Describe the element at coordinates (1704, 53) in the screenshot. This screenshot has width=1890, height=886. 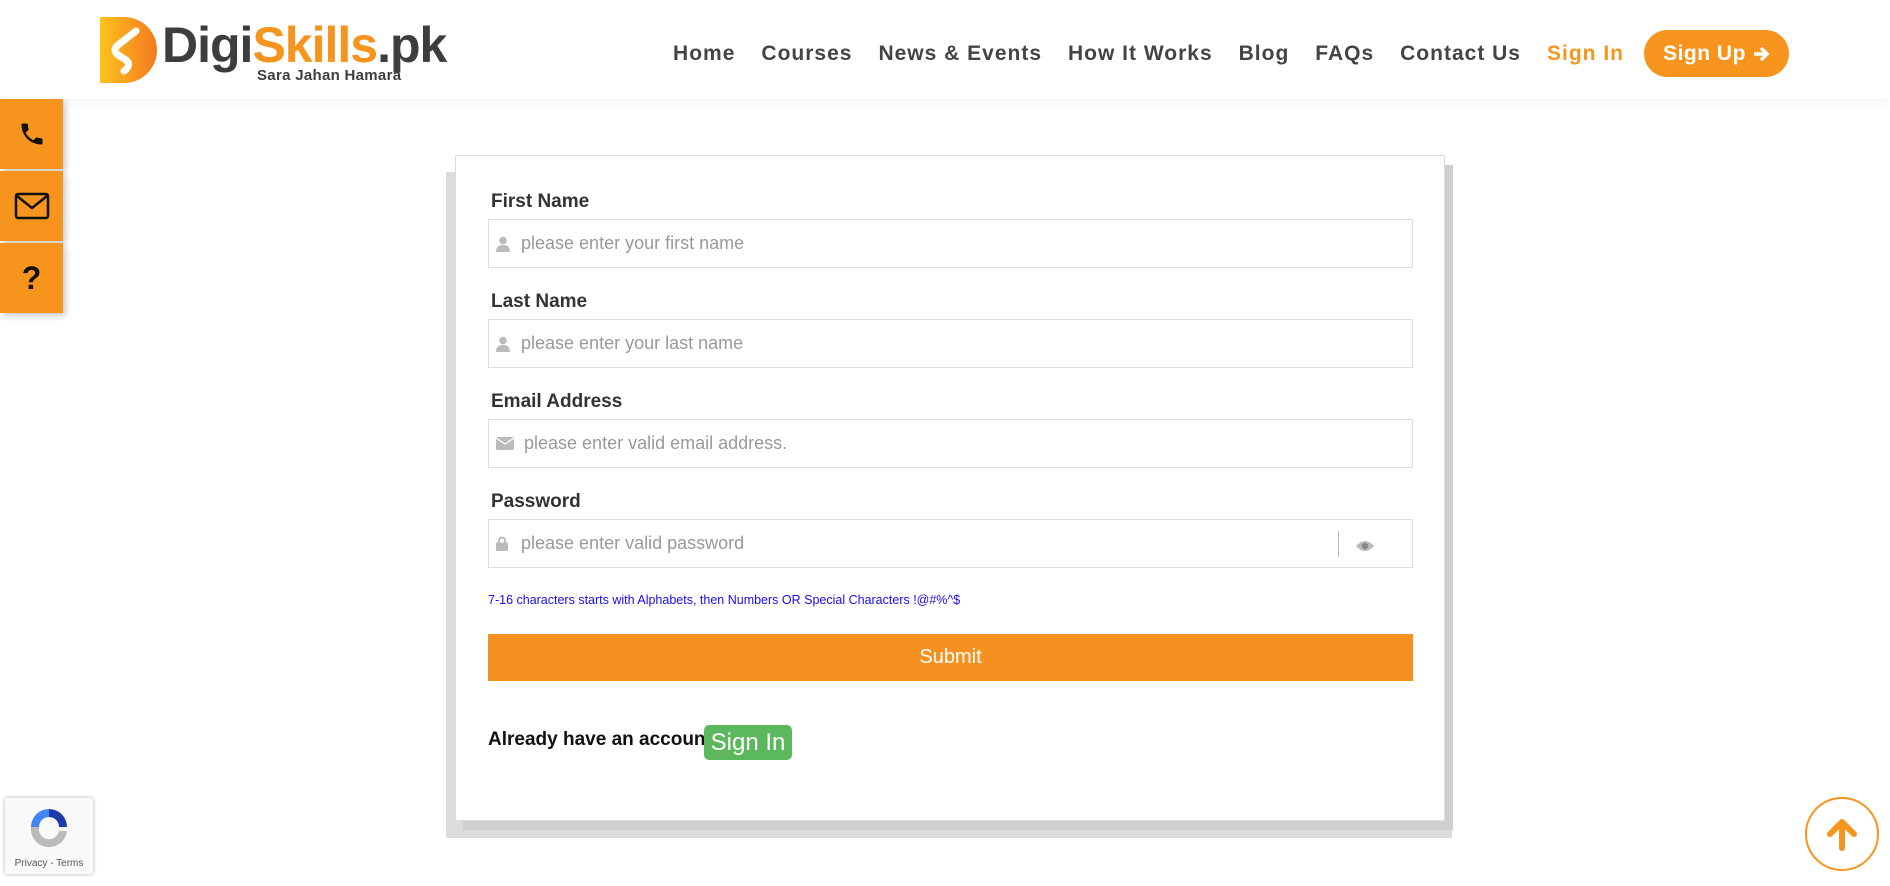
I see `sign-up-label: Sign Up` at that location.